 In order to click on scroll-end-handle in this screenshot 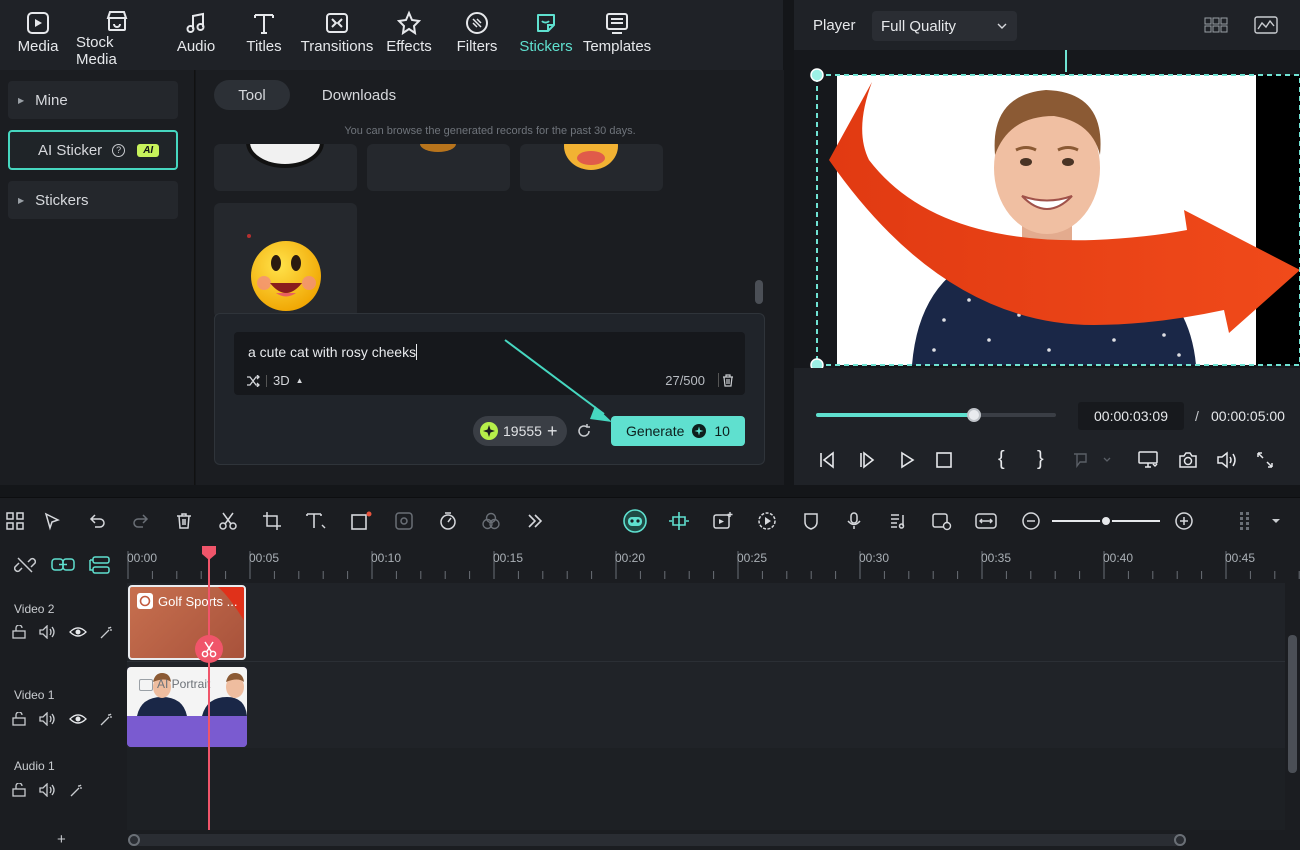, I will do `click(1180, 840)`.